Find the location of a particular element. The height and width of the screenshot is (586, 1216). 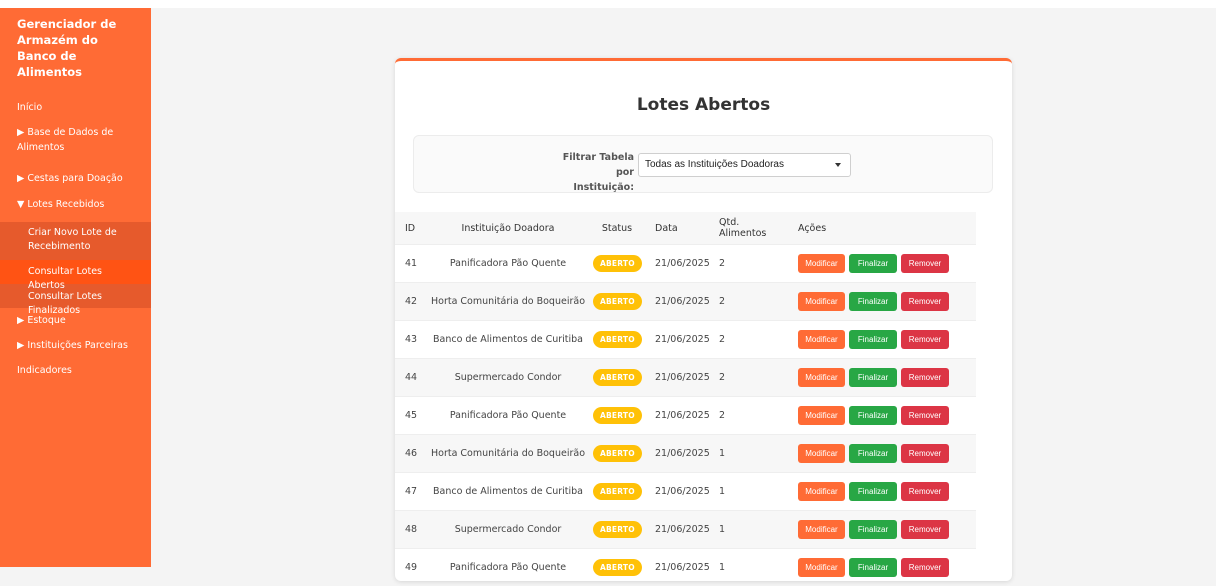

sidebar-subitem-criar-lote: Criar Novo Lote de Recebimento is located at coordinates (75, 241).